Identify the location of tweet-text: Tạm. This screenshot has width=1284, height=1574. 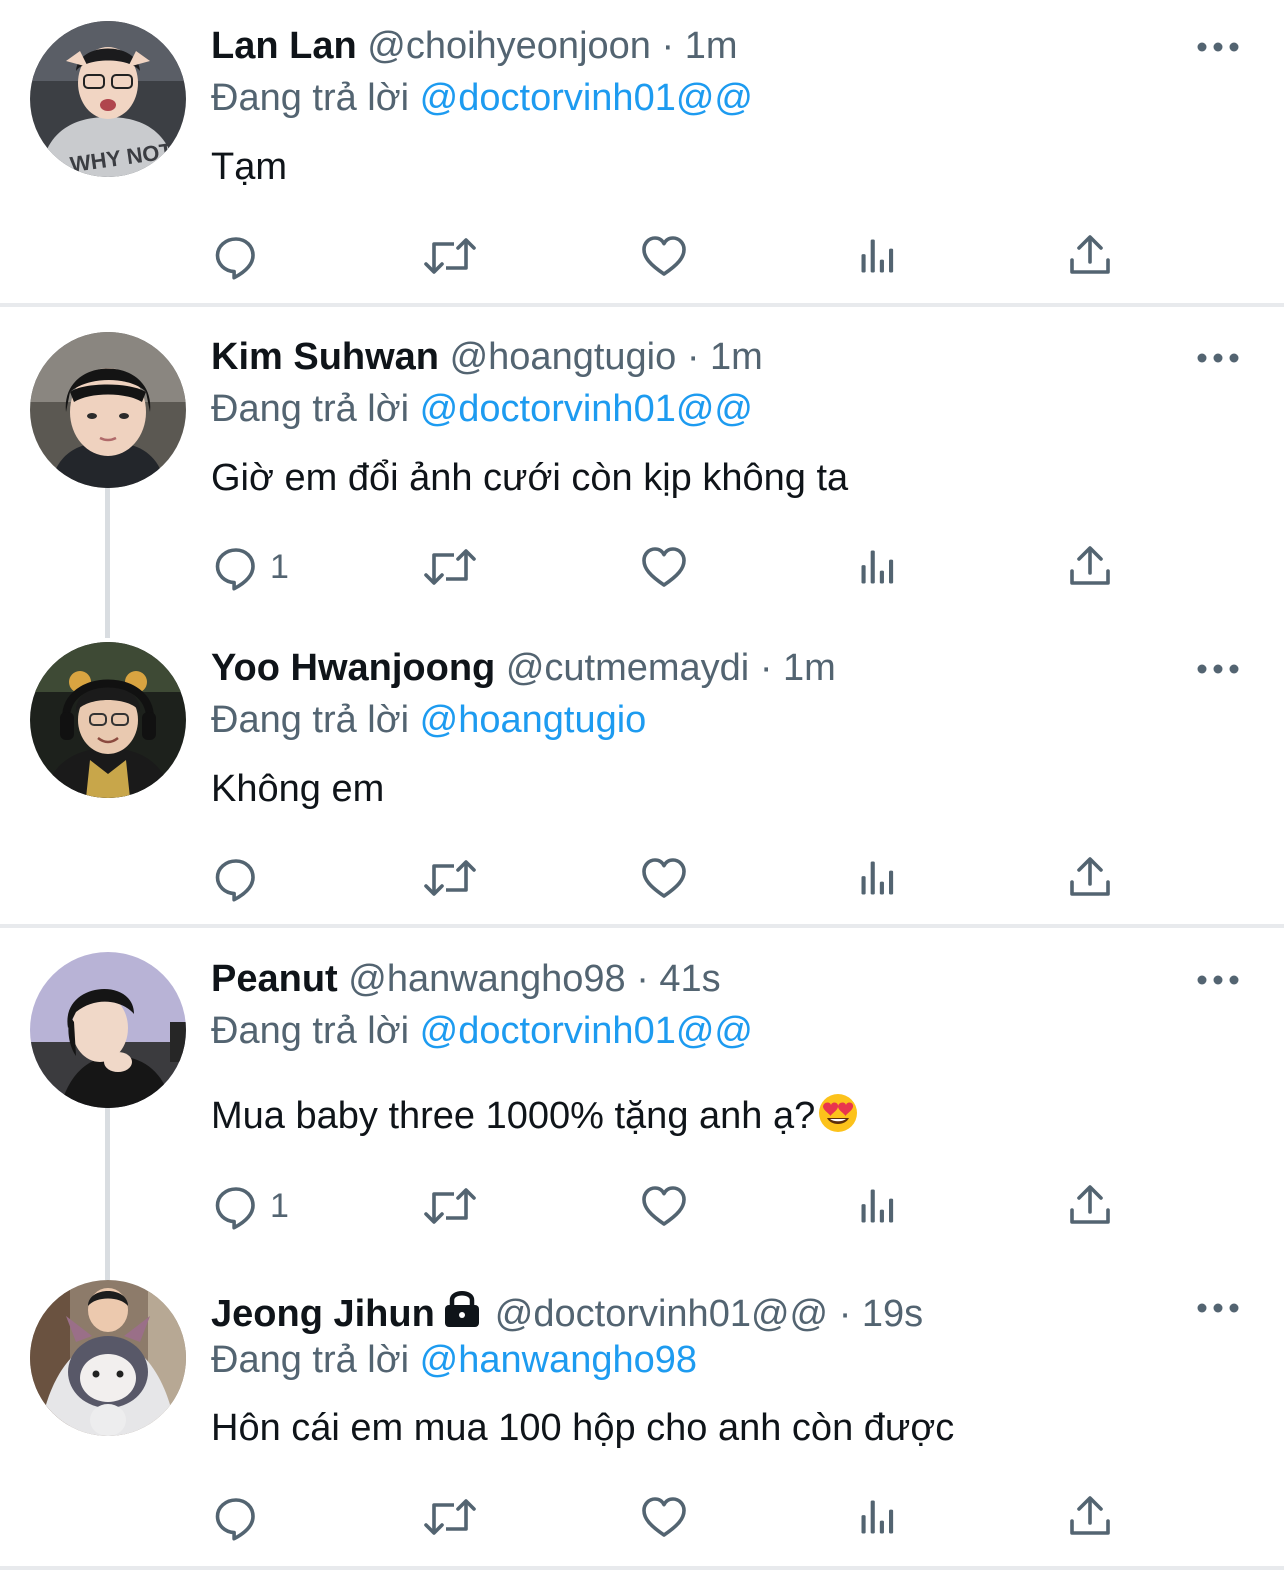
(249, 167).